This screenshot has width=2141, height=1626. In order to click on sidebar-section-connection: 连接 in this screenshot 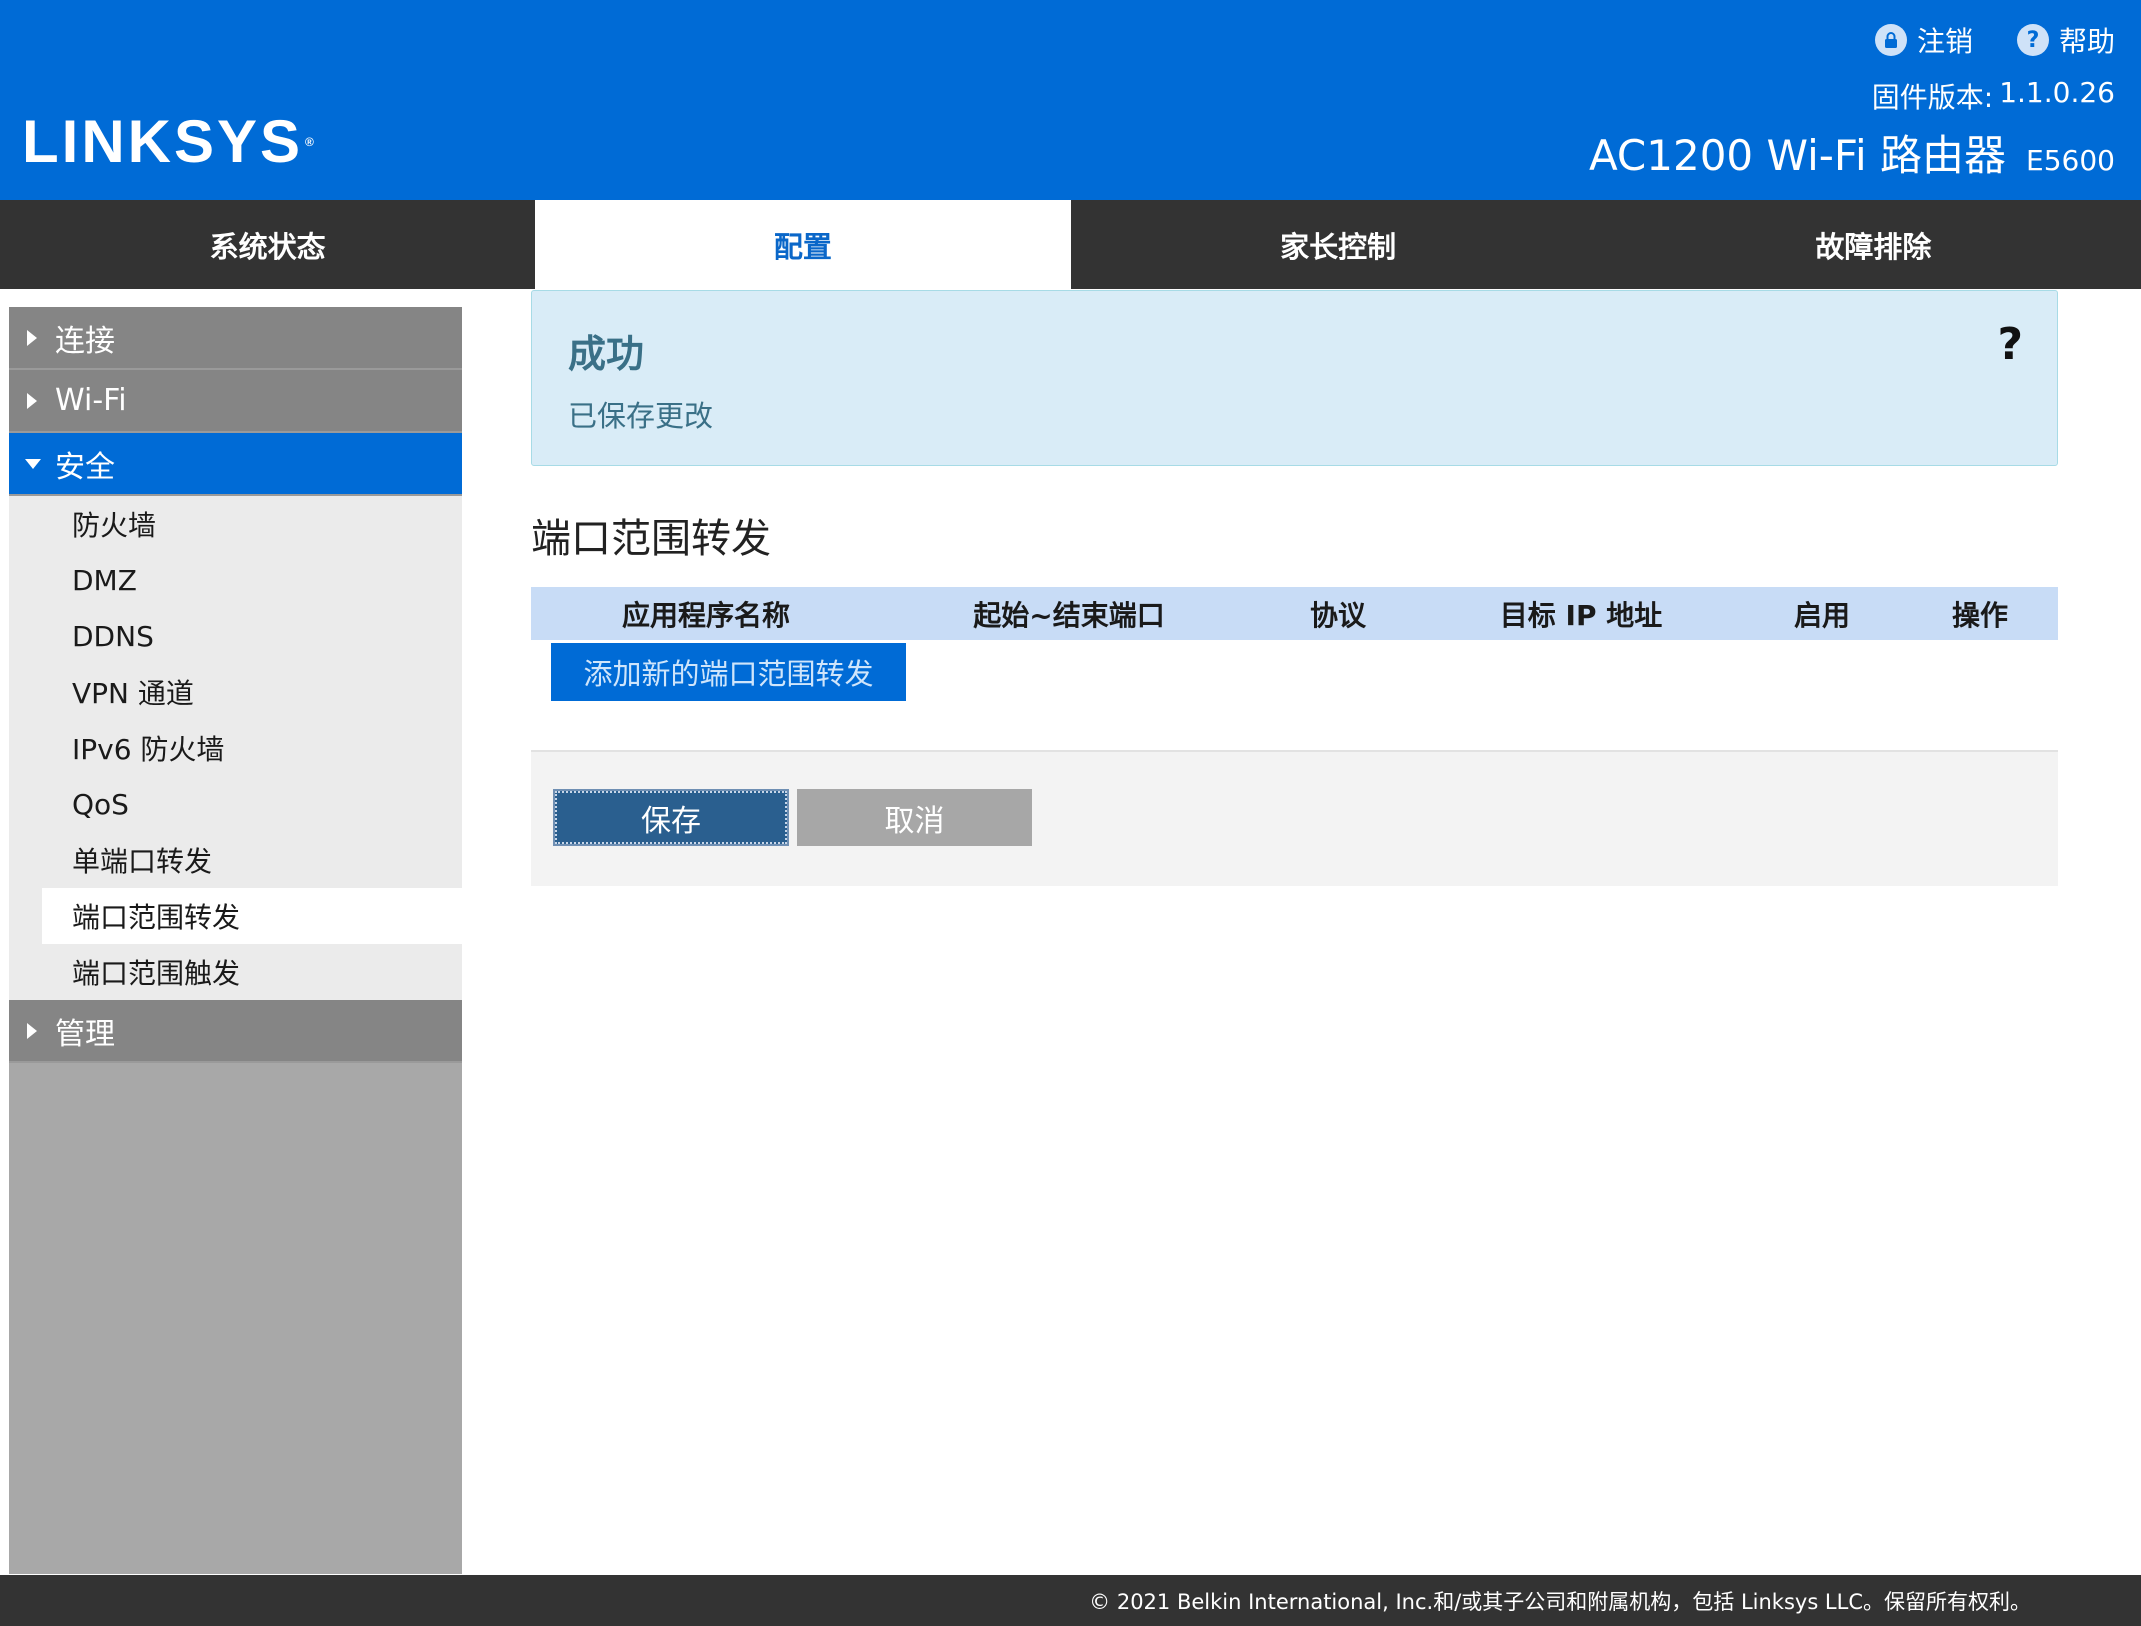, I will do `click(235, 338)`.